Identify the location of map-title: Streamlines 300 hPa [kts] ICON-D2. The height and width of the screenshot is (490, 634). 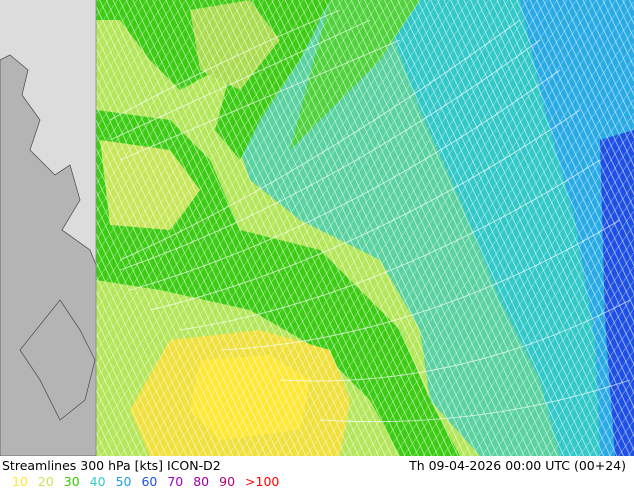
(111, 465).